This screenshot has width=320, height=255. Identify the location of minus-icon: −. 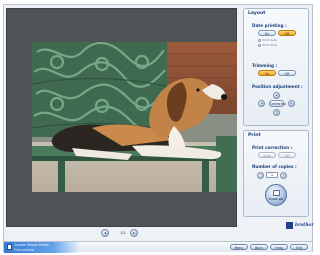
(260, 175).